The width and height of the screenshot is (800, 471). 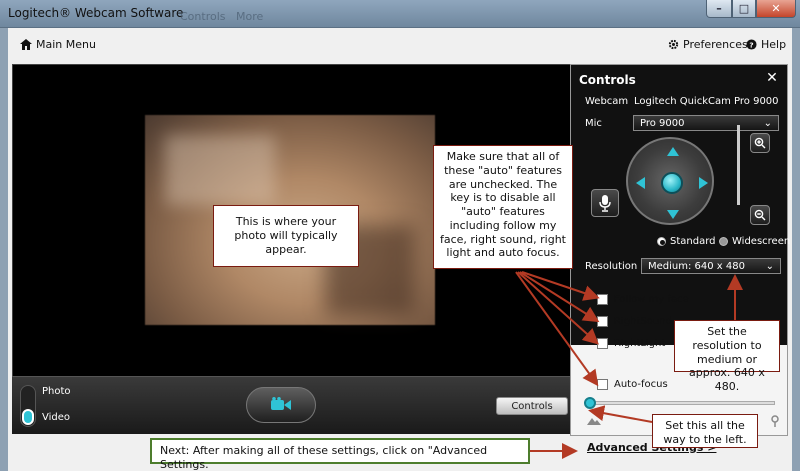 I want to click on widescreen-radio: Widescreen, so click(x=754, y=241).